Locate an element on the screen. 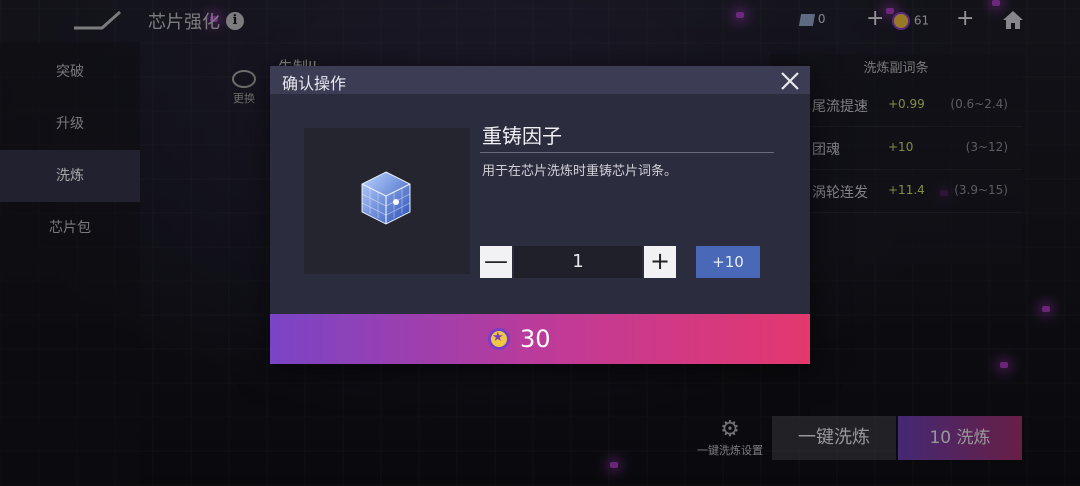 This screenshot has width=1080, height=486. dialog-title: 确认操作 is located at coordinates (314, 83).